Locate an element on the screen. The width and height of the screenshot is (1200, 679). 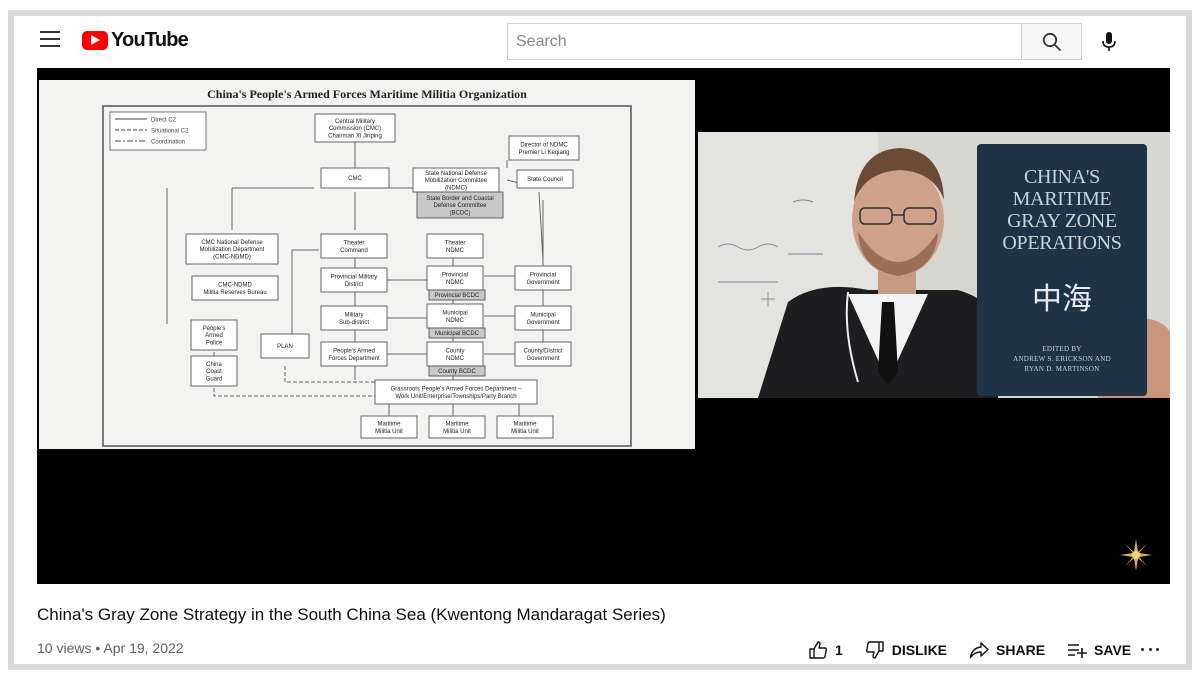
svg-text: State National Defense is located at coordinates (456, 174).